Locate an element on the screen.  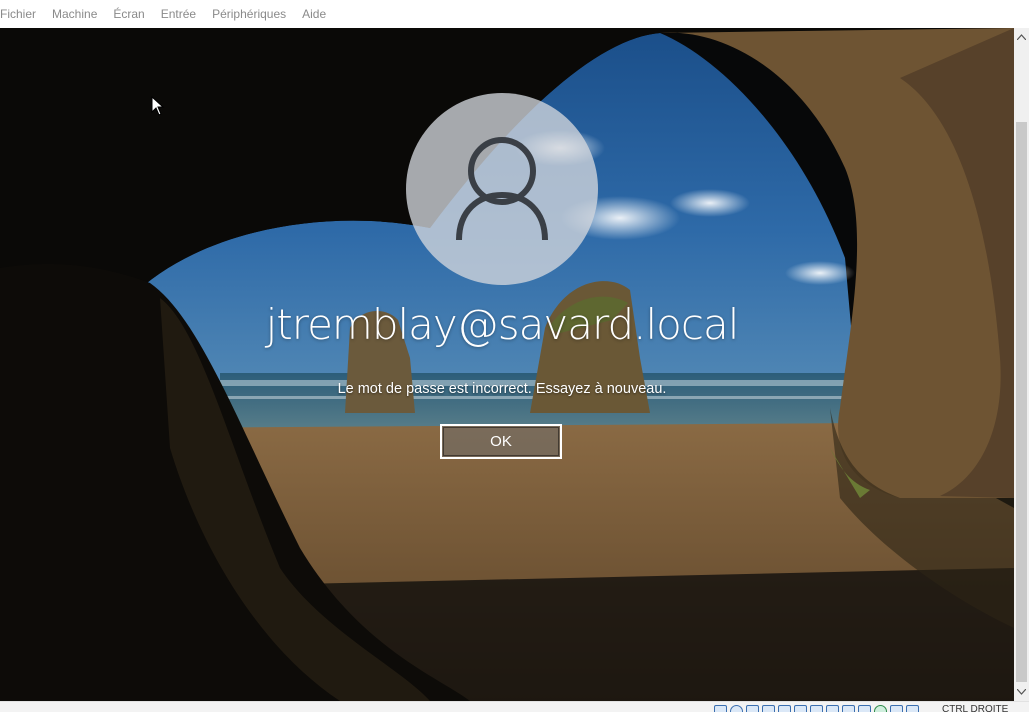
scroll-up-icon is located at coordinates (1021, 37).